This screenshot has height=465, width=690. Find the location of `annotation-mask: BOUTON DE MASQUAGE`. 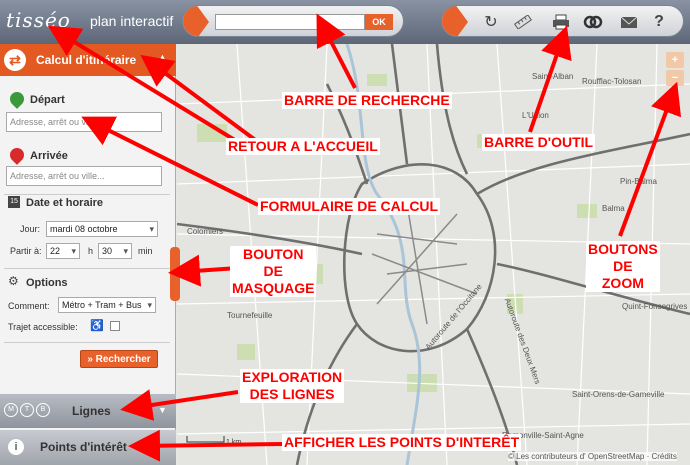

annotation-mask: BOUTON DE MASQUAGE is located at coordinates (273, 271).